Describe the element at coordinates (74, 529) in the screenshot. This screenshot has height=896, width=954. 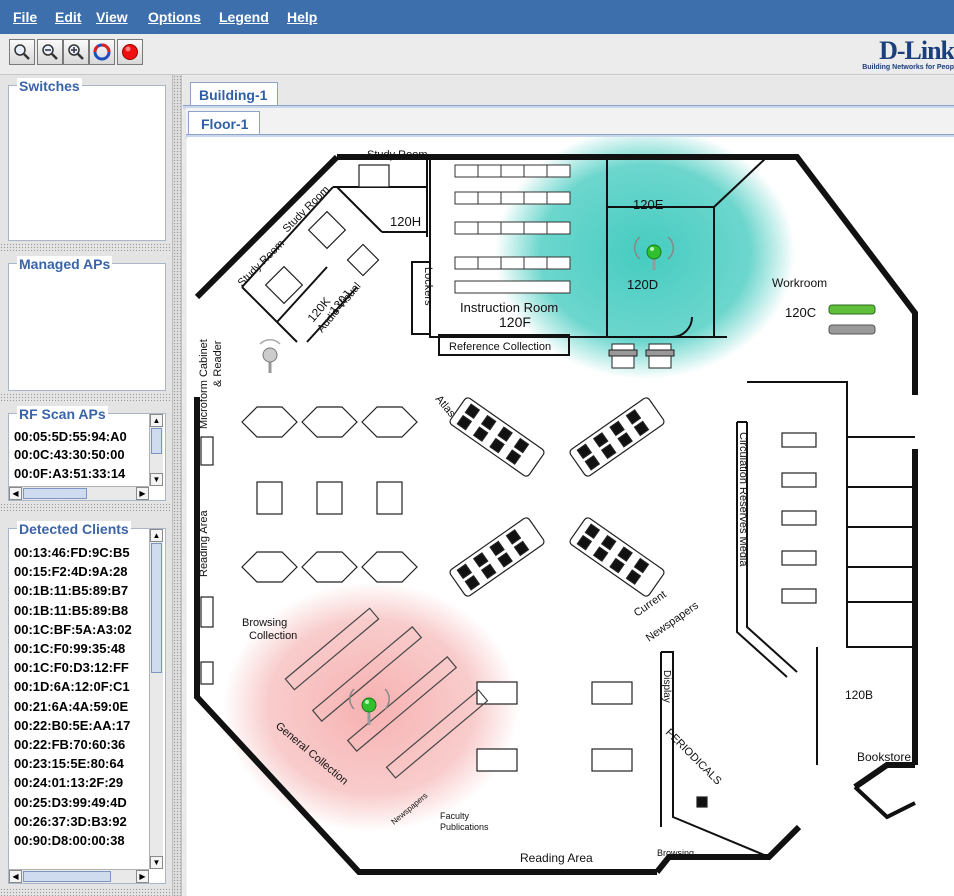
I see `detected-clients-title: Detected Clients` at that location.